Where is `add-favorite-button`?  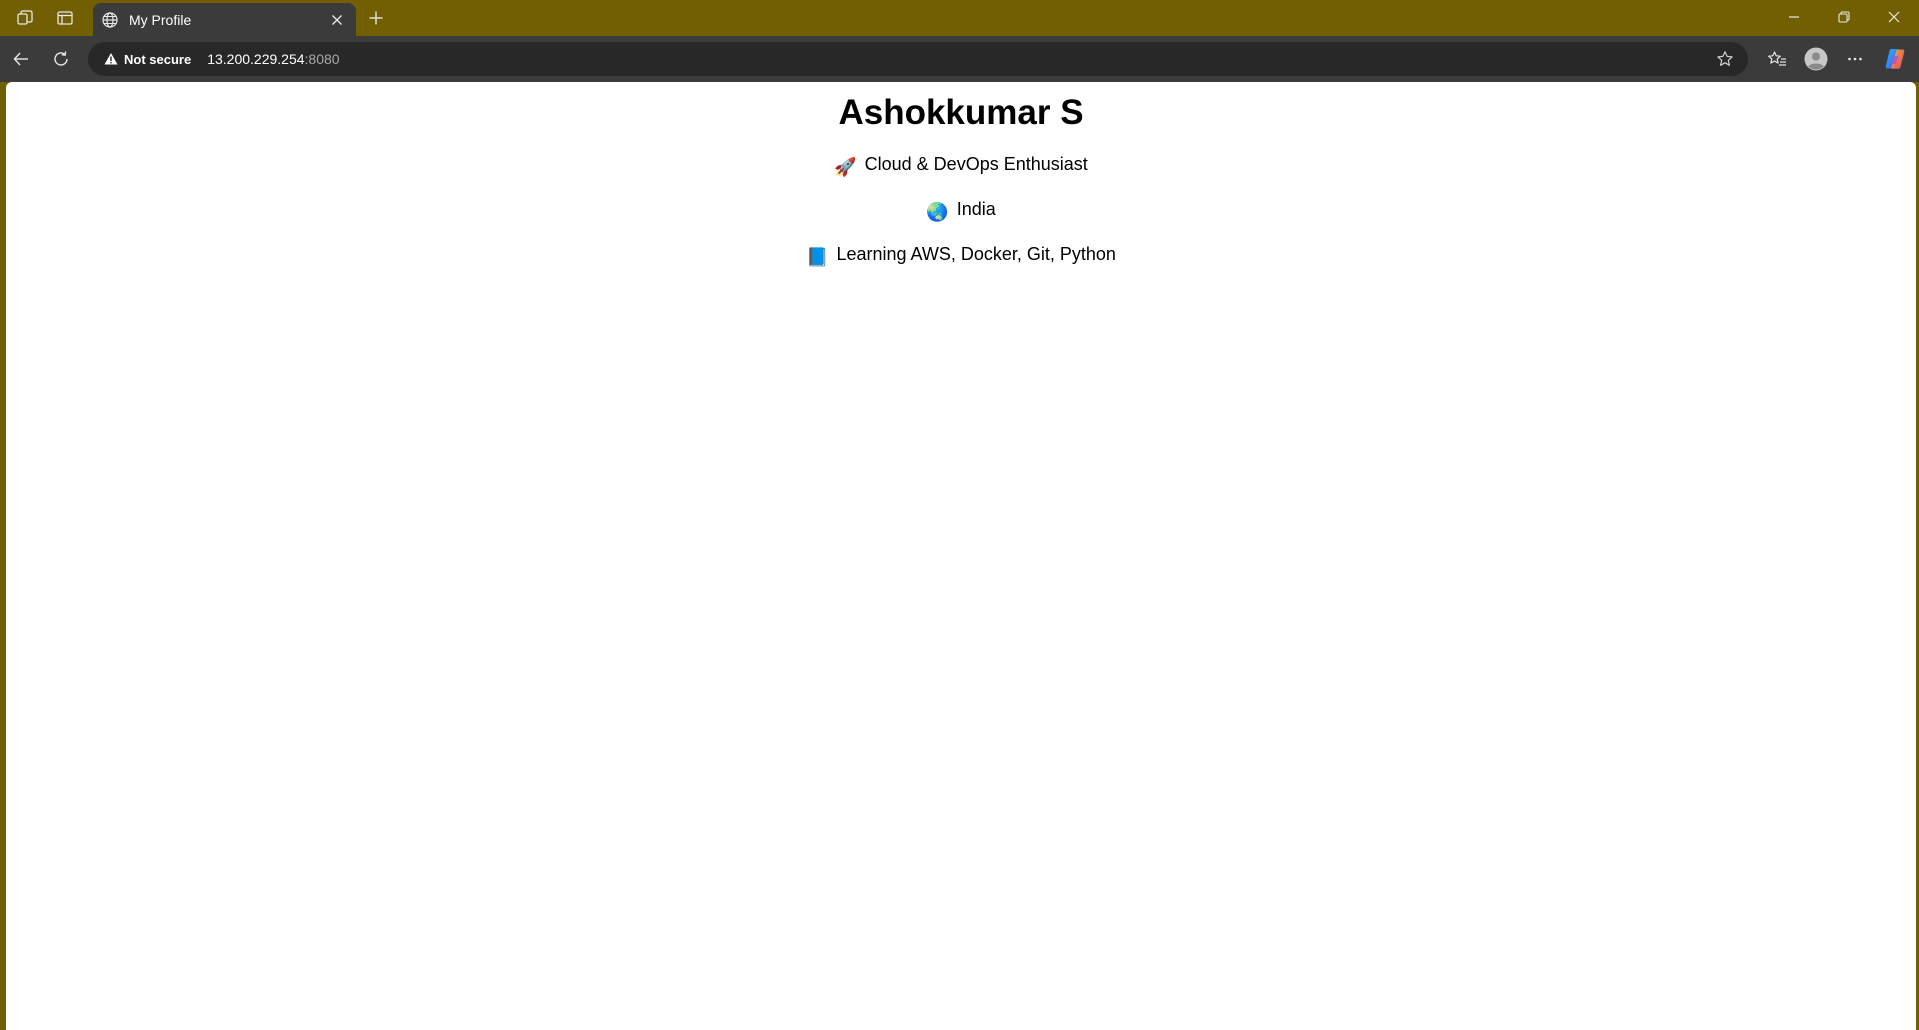 add-favorite-button is located at coordinates (1725, 59).